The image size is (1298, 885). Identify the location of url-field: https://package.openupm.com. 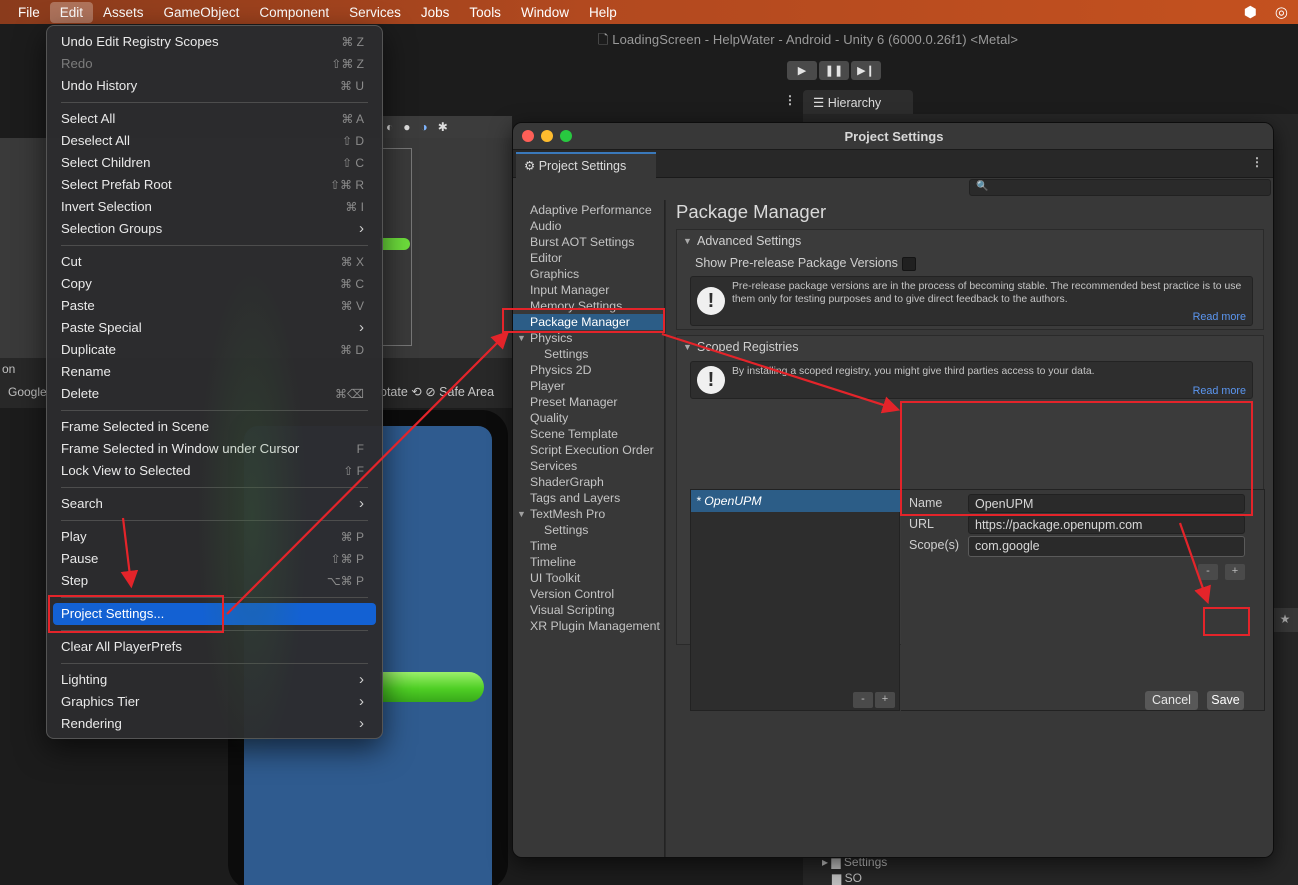
(1106, 524).